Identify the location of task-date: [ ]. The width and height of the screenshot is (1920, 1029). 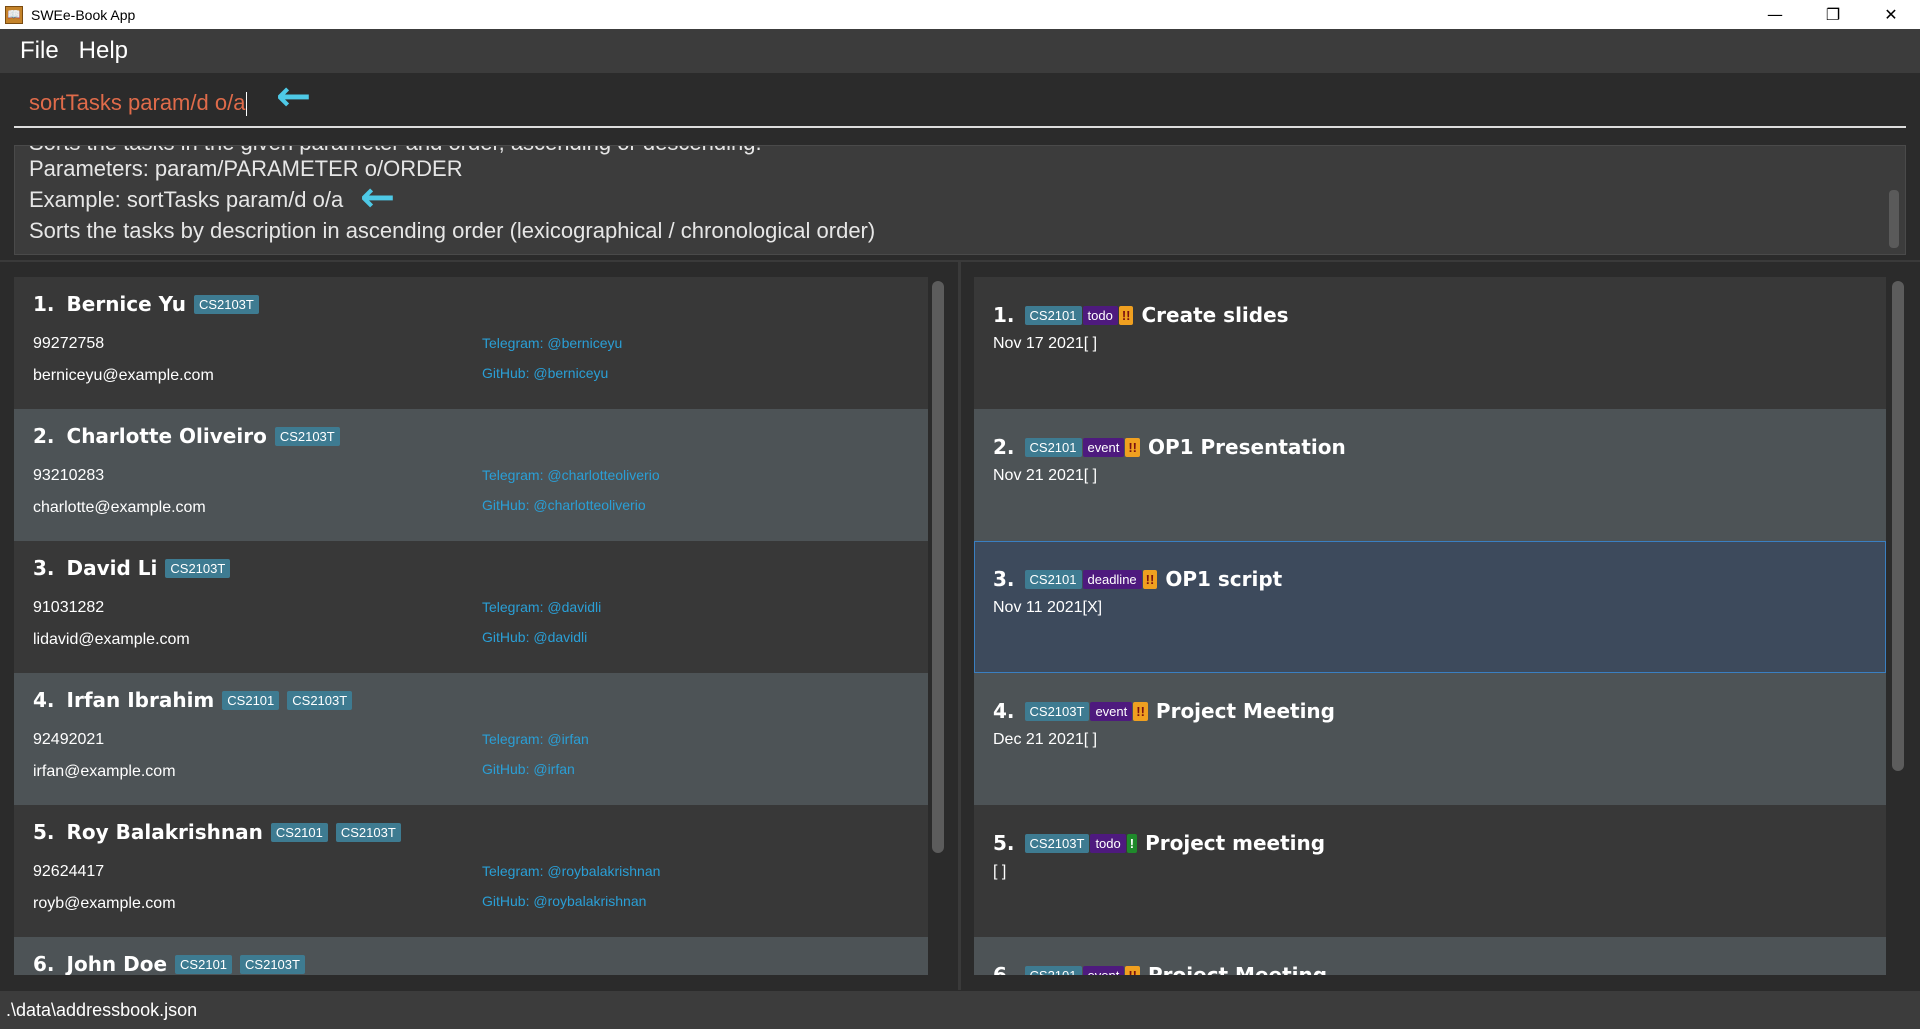
(1000, 871).